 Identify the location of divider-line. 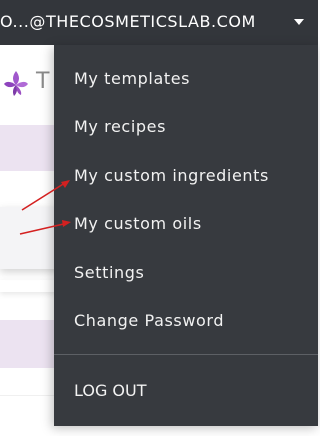
(30, 395).